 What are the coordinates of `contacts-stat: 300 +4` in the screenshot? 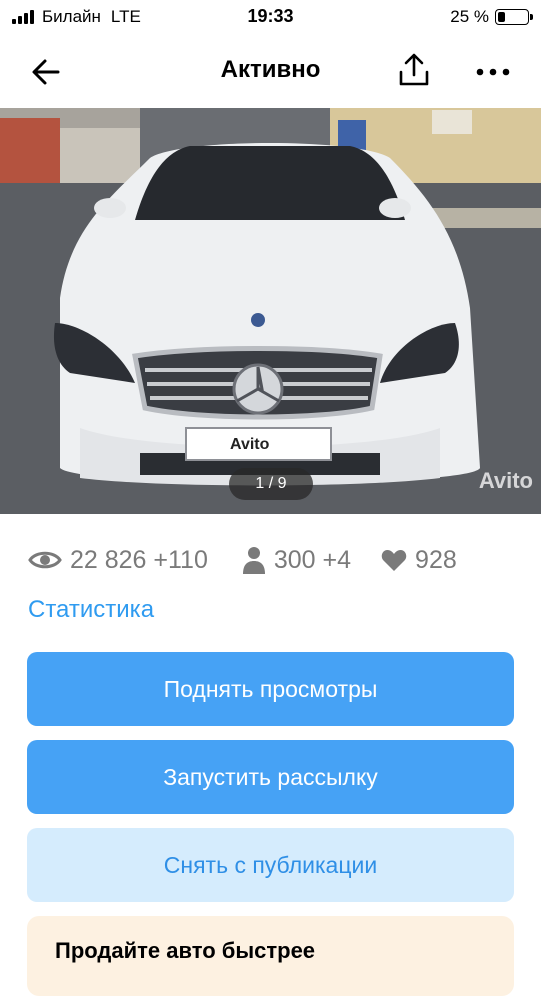 It's located at (296, 560).